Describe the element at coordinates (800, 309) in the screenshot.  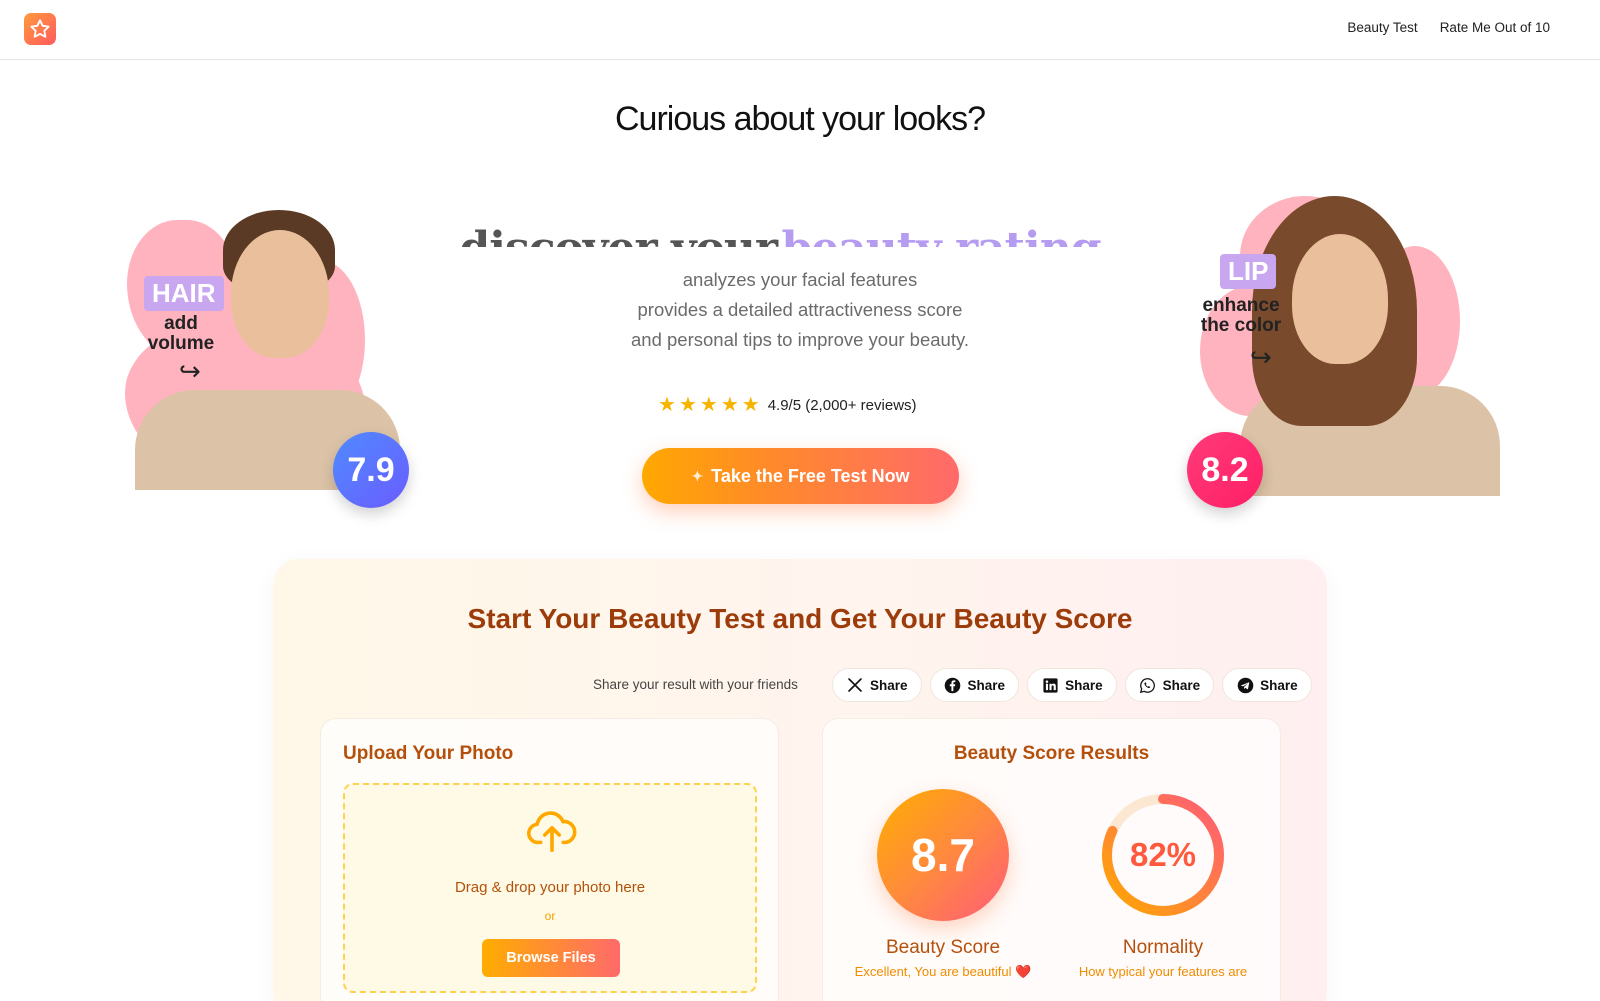
I see `hero-description-line: provides a detailed attractiveness score` at that location.